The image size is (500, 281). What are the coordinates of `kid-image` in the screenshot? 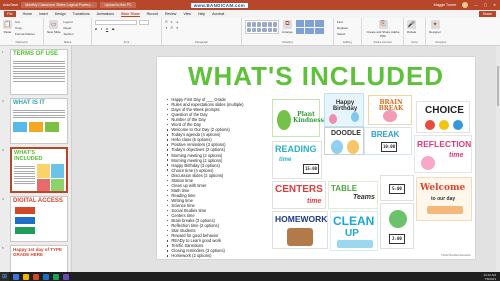 It's located at (398, 219).